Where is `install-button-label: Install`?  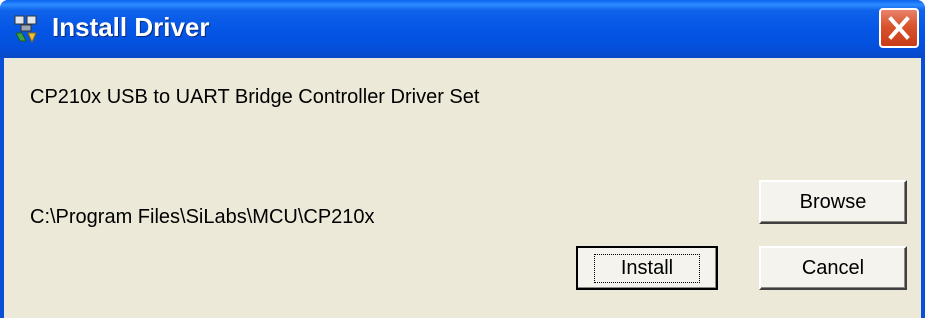 install-button-label: Install is located at coordinates (647, 268).